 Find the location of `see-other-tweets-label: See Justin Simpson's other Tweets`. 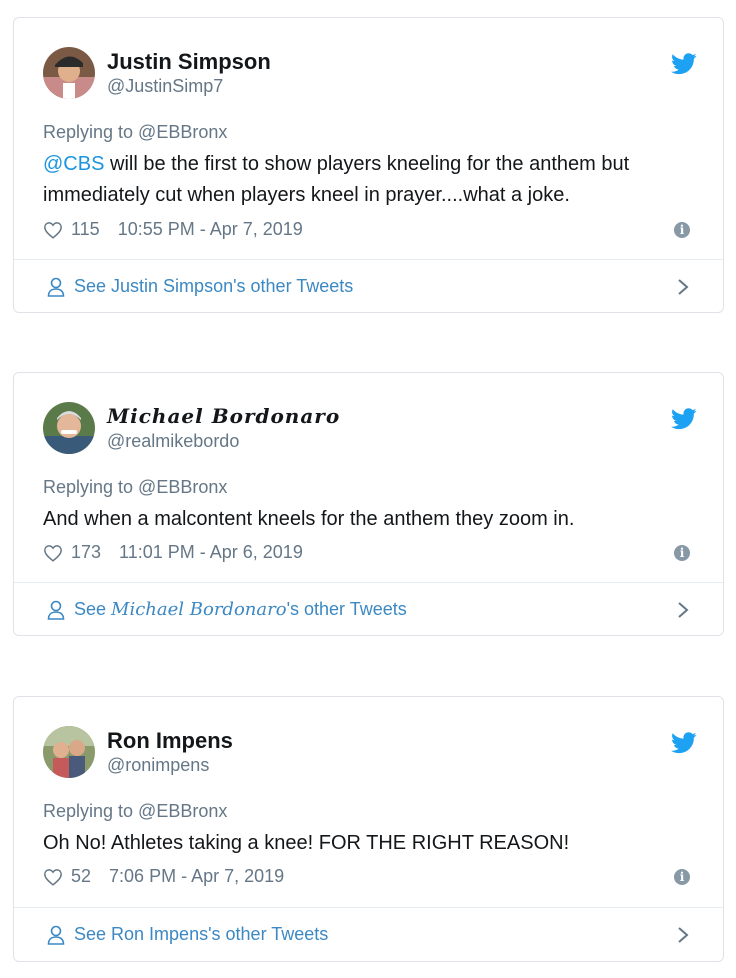

see-other-tweets-label: See Justin Simpson's other Tweets is located at coordinates (213, 286).